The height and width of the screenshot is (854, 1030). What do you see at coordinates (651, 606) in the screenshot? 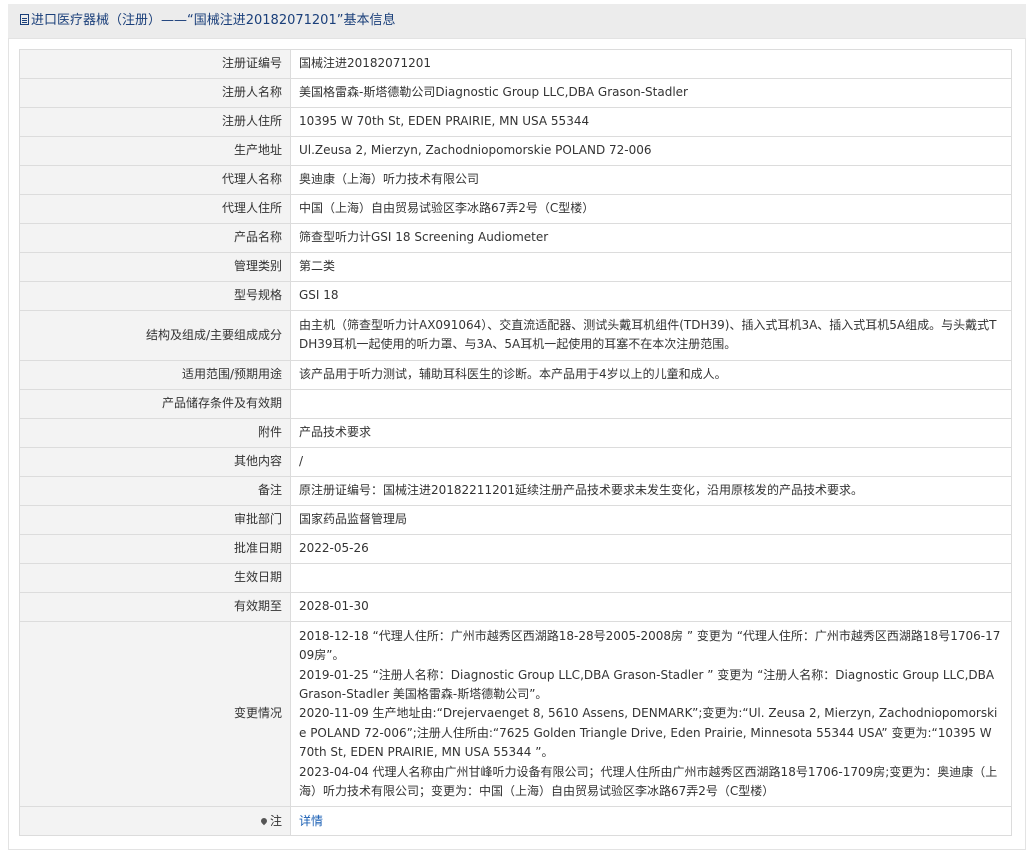
I see `field-value: 2028-01-30` at bounding box center [651, 606].